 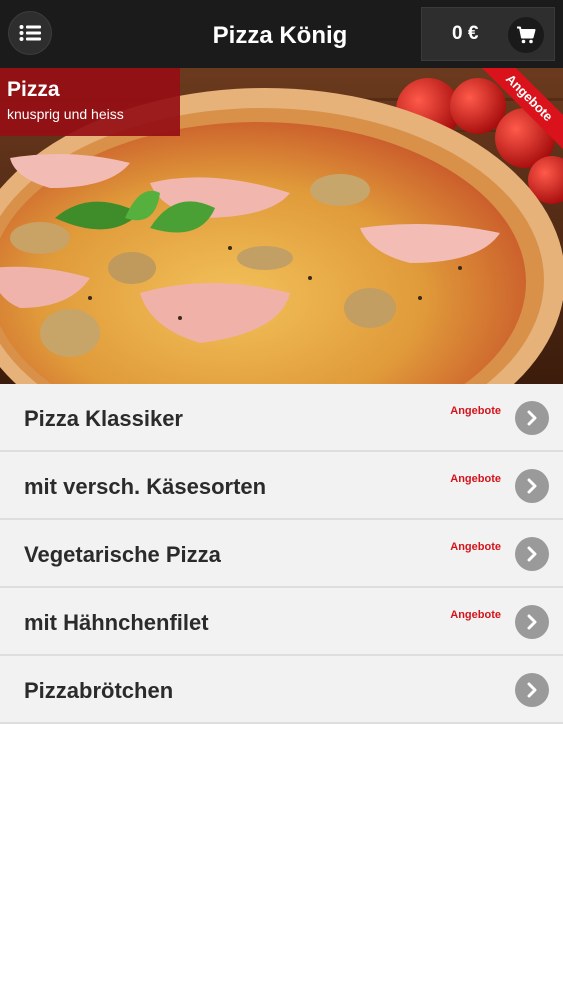 What do you see at coordinates (122, 554) in the screenshot?
I see `list-item-label: Vegetarische Pizza` at bounding box center [122, 554].